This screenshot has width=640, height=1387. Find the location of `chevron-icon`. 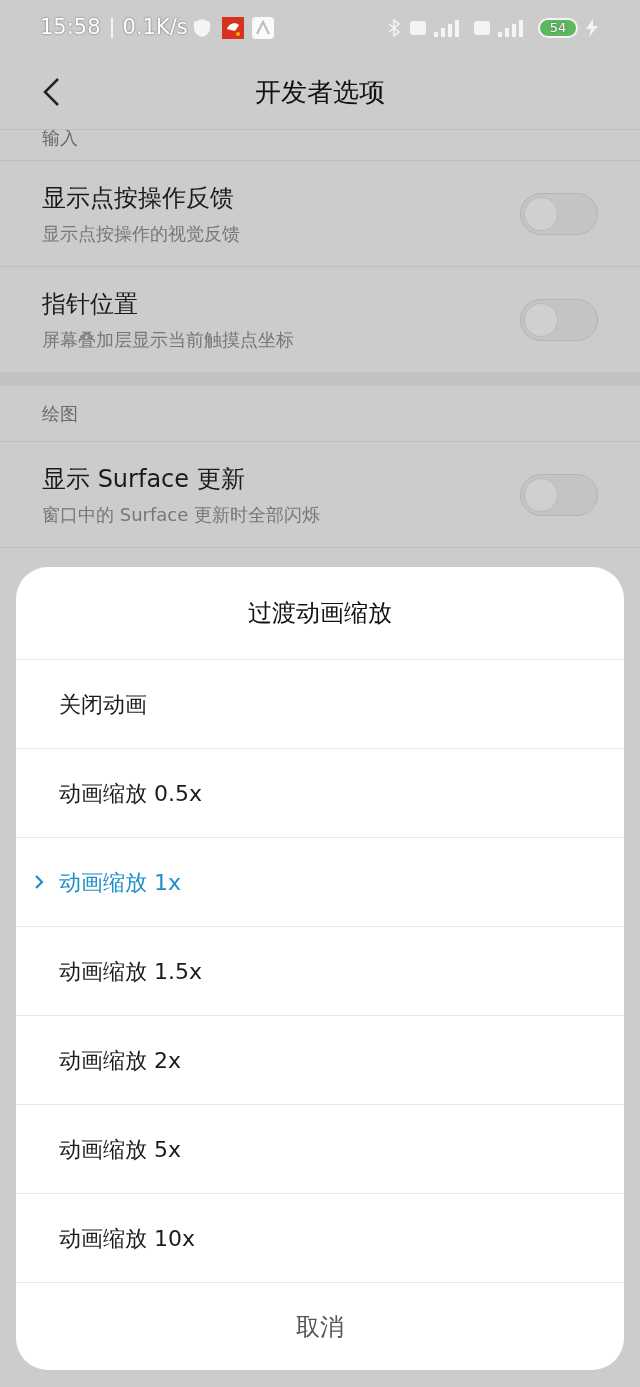

chevron-icon is located at coordinates (39, 882).